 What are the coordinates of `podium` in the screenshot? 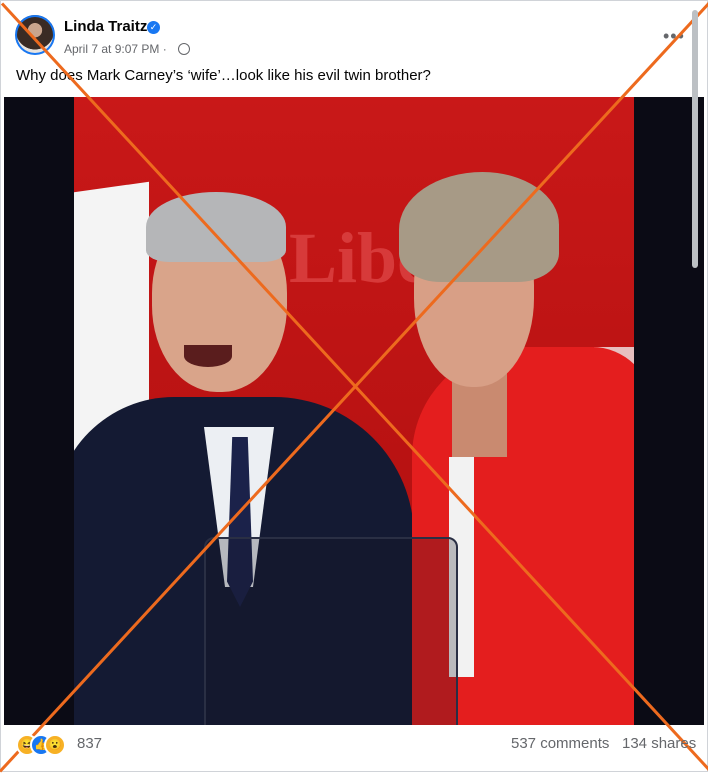 It's located at (331, 631).